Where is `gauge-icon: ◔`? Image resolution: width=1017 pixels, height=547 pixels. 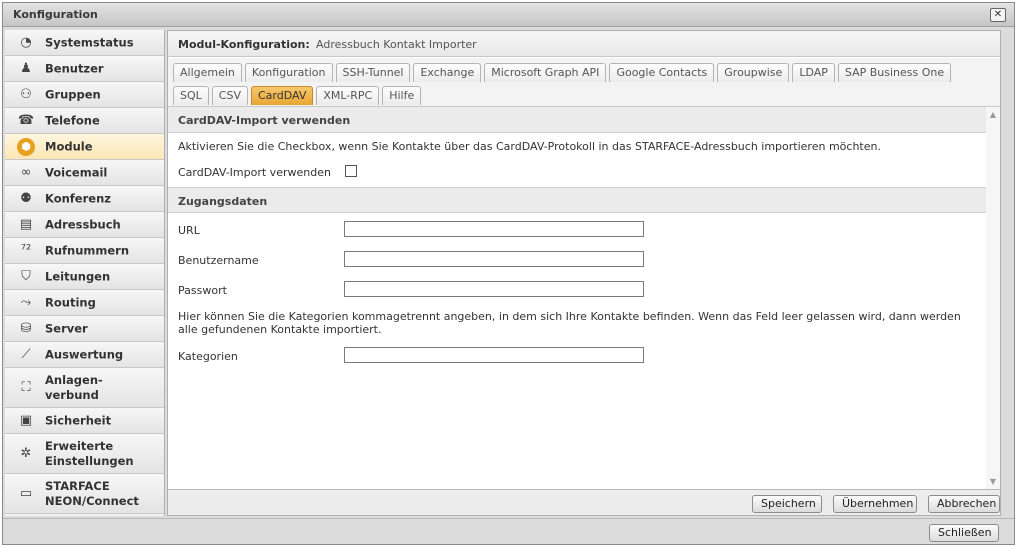 gauge-icon: ◔ is located at coordinates (26, 42).